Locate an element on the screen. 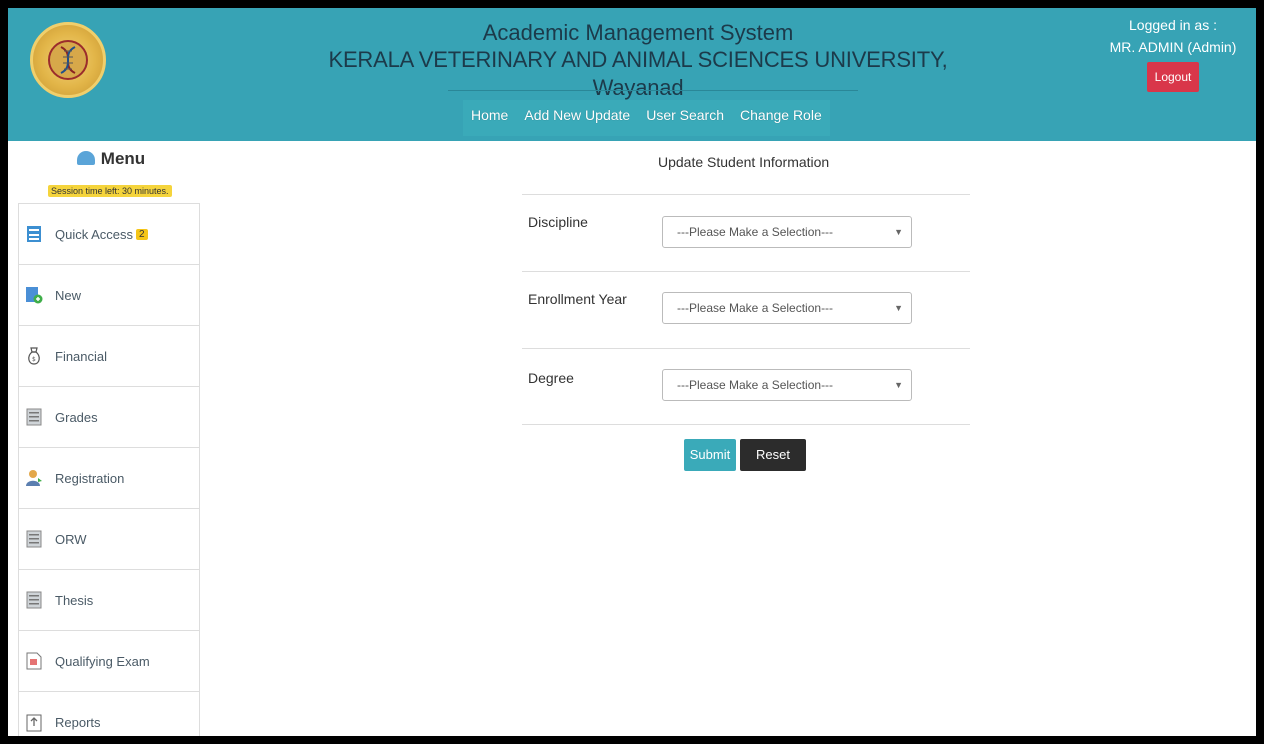 Image resolution: width=1264 pixels, height=744 pixels. sidebar-item-label: New is located at coordinates (68, 295).